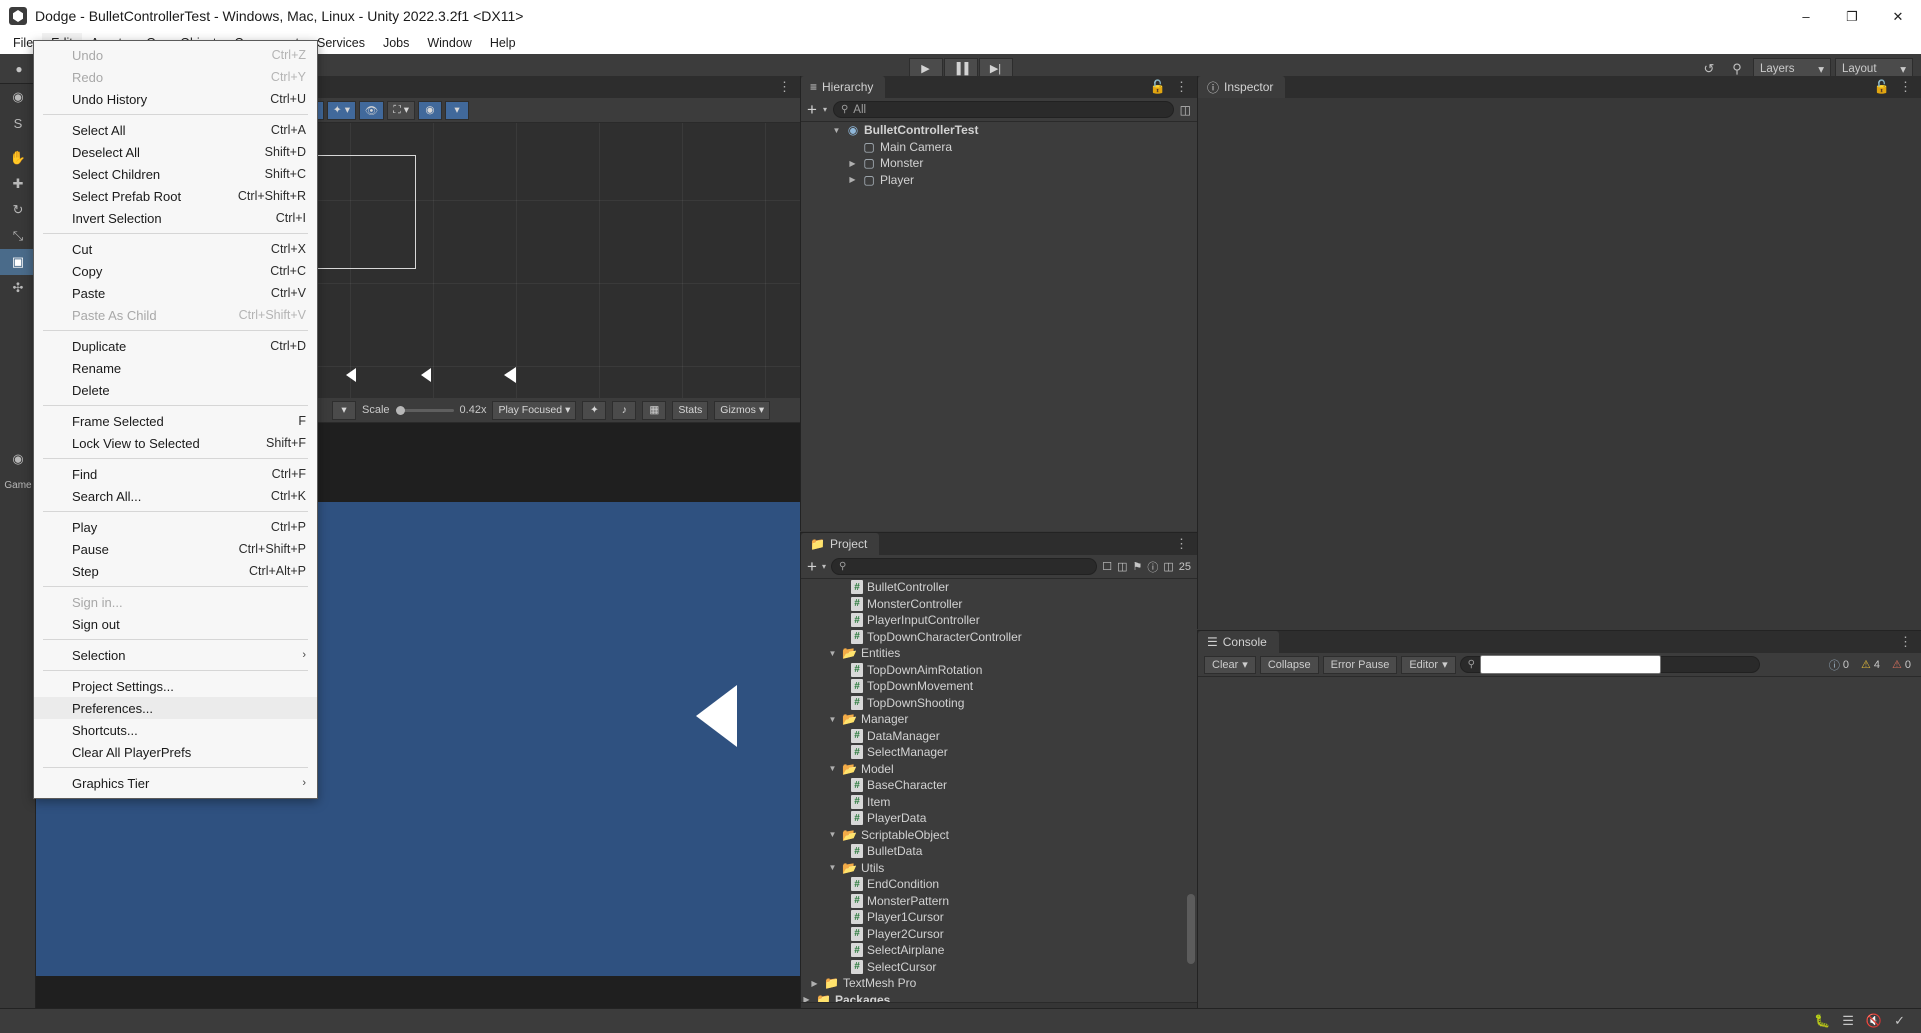  Describe the element at coordinates (19, 69) in the screenshot. I see `account-icon: ●` at that location.